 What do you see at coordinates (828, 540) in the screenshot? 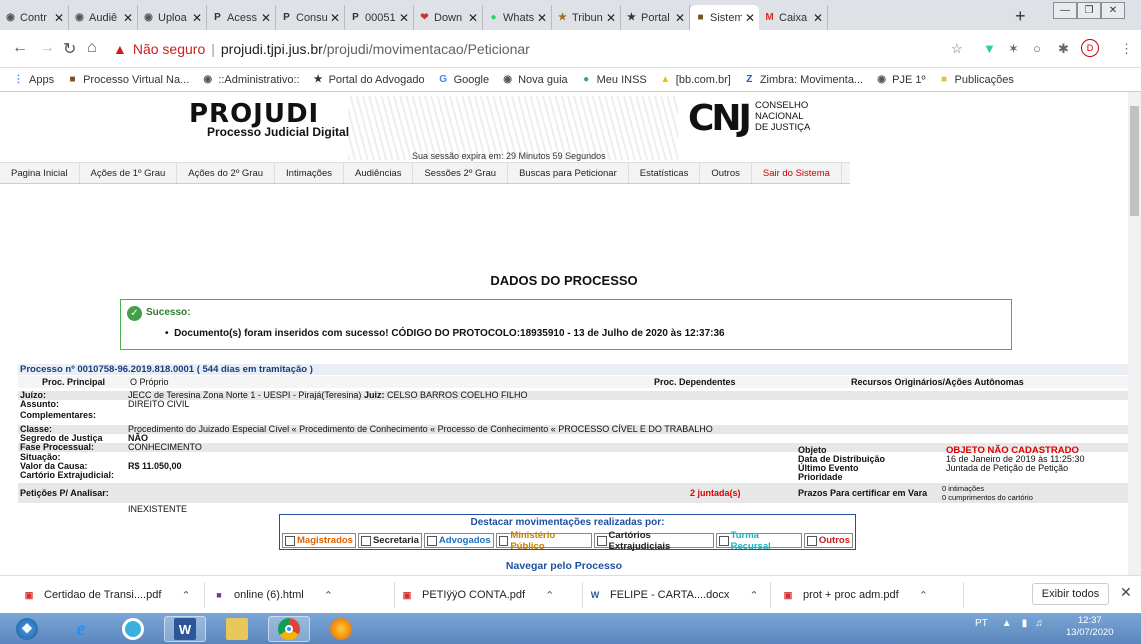
I see `highlight-option: Outros` at bounding box center [828, 540].